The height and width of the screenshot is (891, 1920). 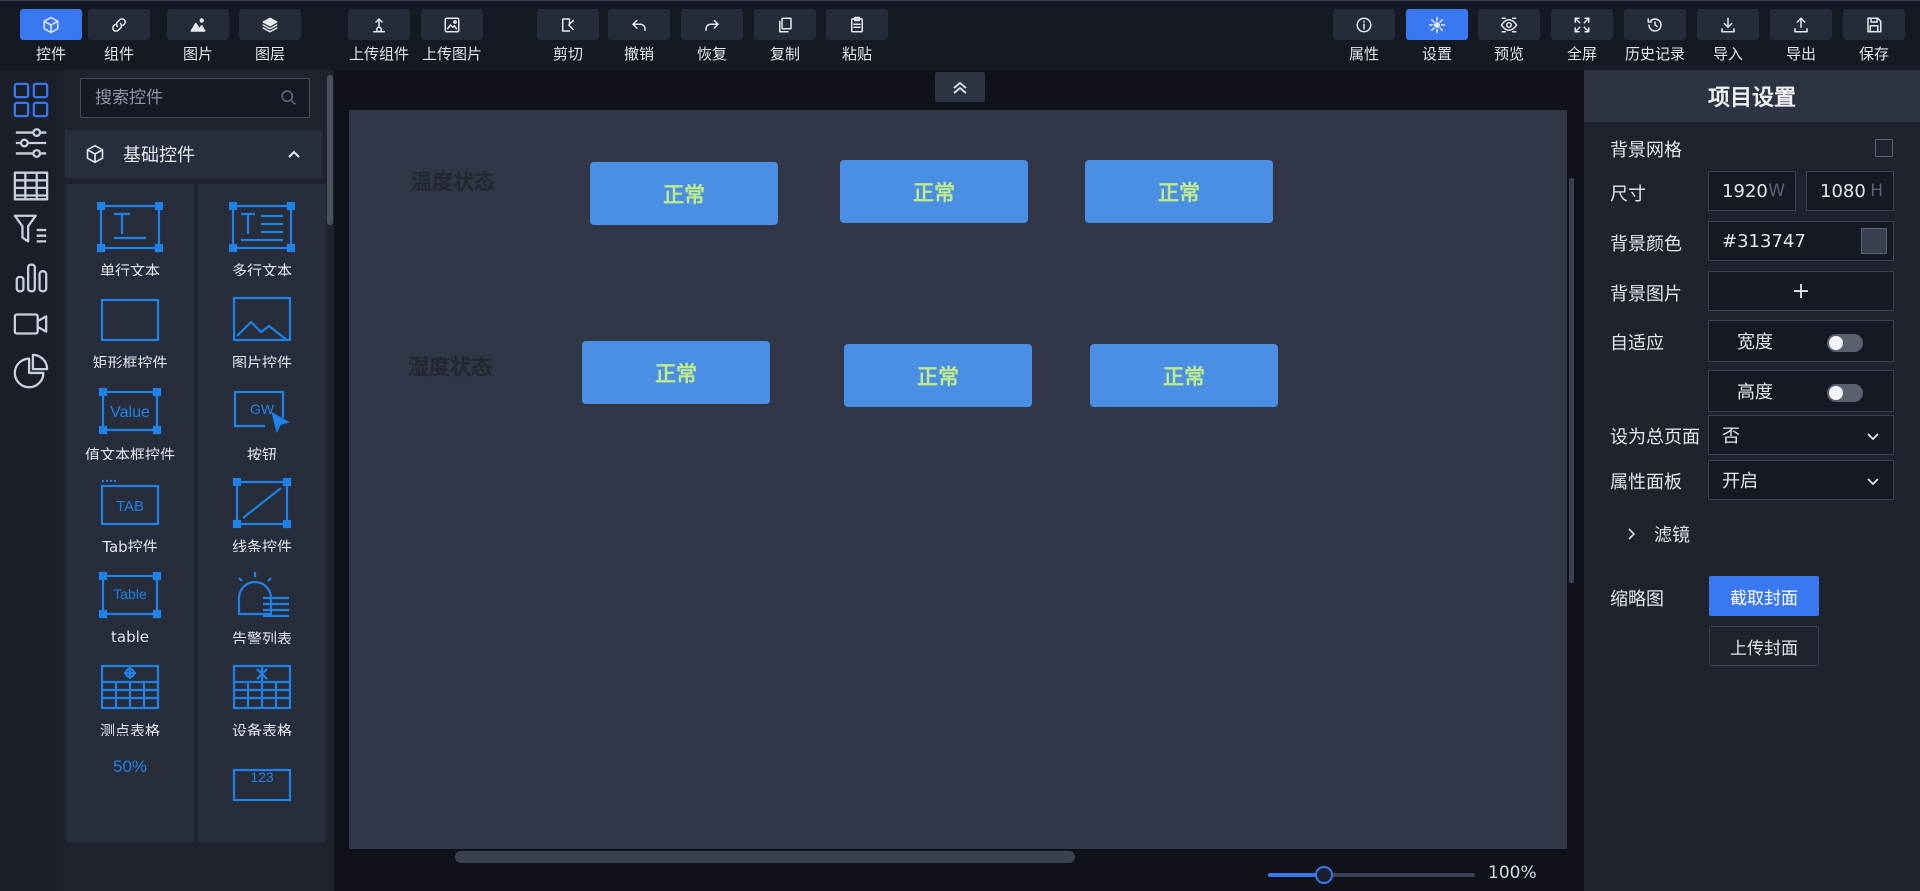 What do you see at coordinates (1801, 38) in the screenshot?
I see `toolbar-export-button: 导出` at bounding box center [1801, 38].